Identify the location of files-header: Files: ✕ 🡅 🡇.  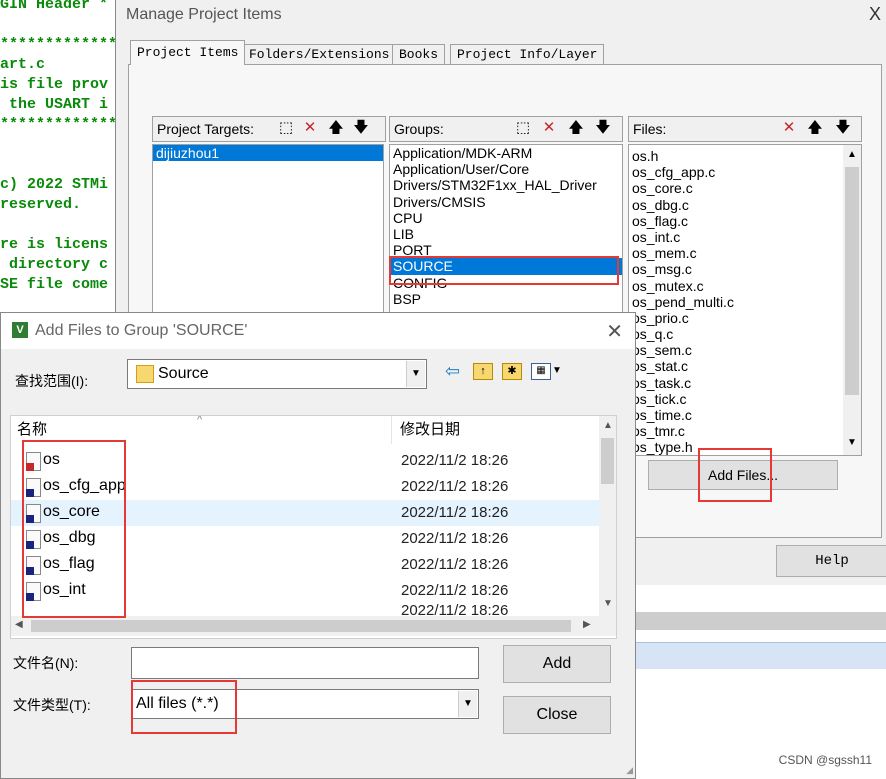
(745, 129).